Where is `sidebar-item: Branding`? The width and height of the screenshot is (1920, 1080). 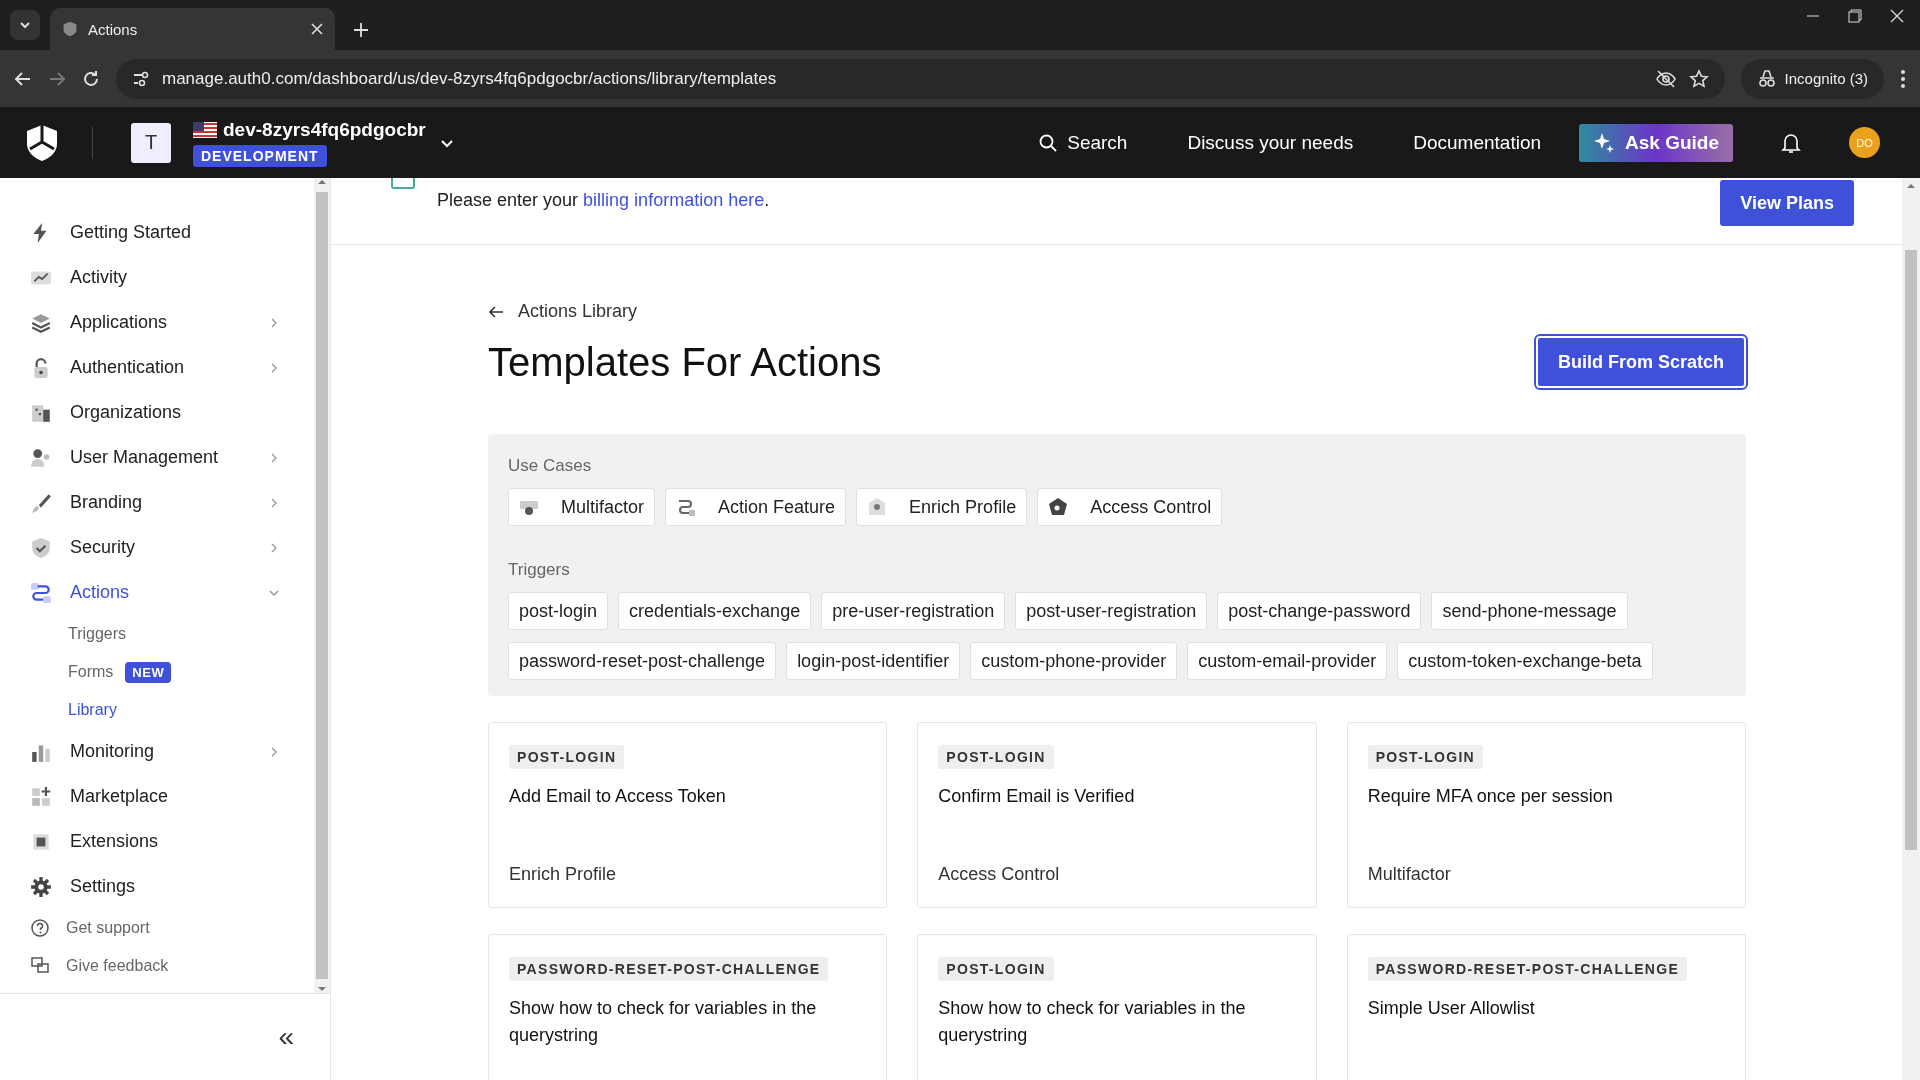
sidebar-item: Branding is located at coordinates (155, 502).